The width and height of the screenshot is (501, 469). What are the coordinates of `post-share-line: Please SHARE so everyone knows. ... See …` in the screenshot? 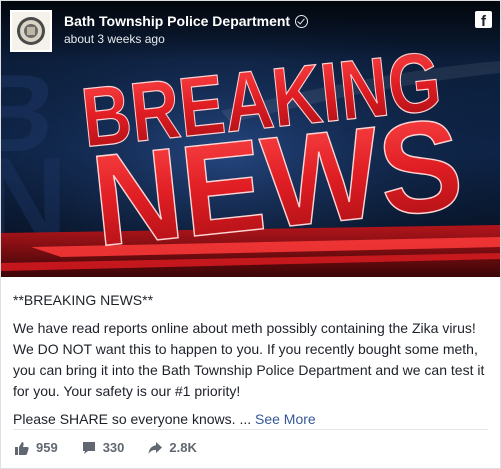 It's located at (252, 419).